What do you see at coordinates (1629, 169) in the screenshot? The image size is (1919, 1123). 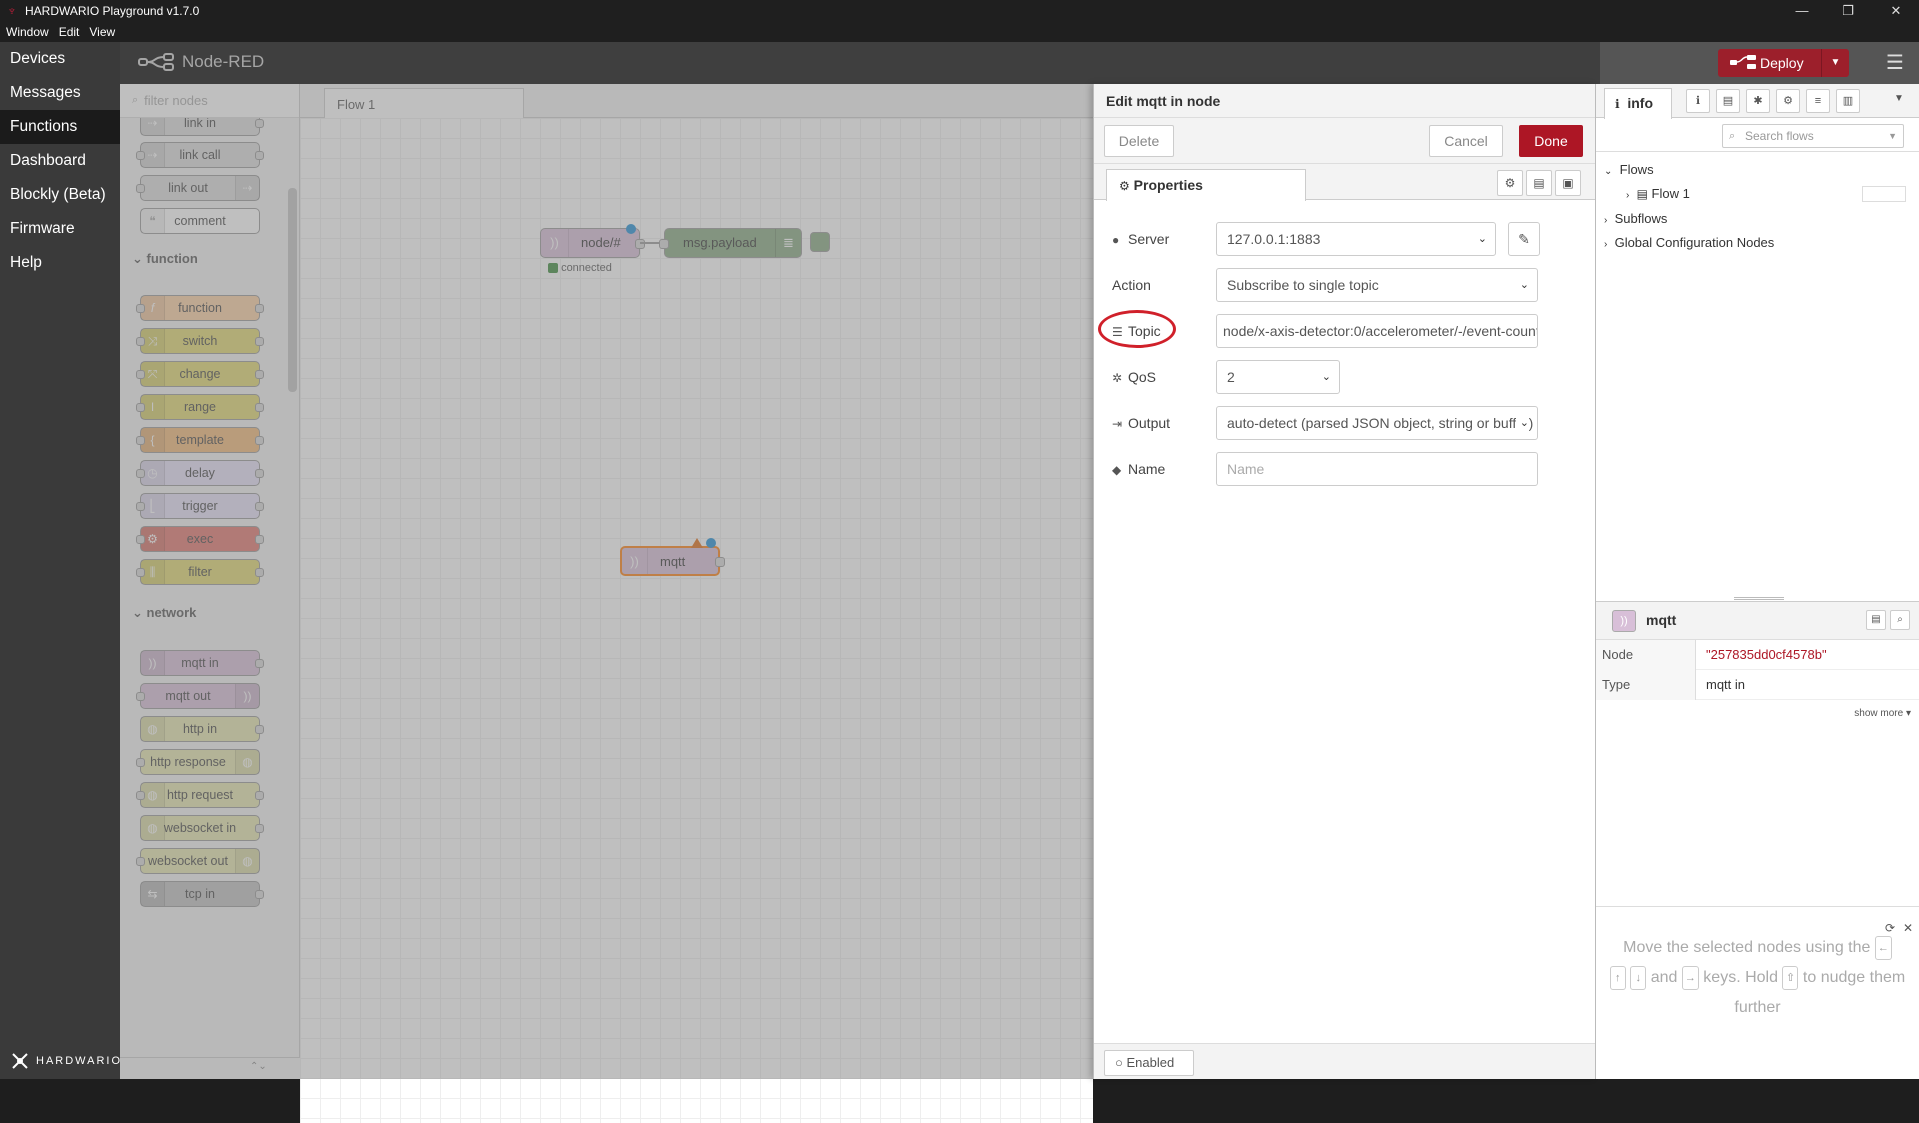 I see `tree-flows: ⌄ Flows` at bounding box center [1629, 169].